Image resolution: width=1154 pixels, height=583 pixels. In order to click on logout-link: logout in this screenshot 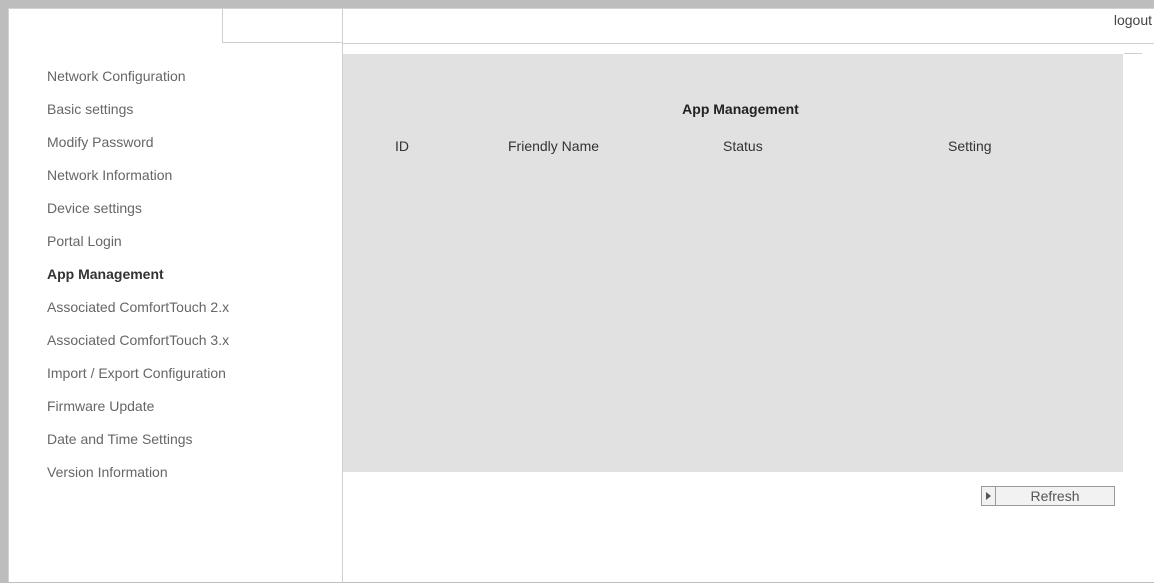, I will do `click(1133, 20)`.